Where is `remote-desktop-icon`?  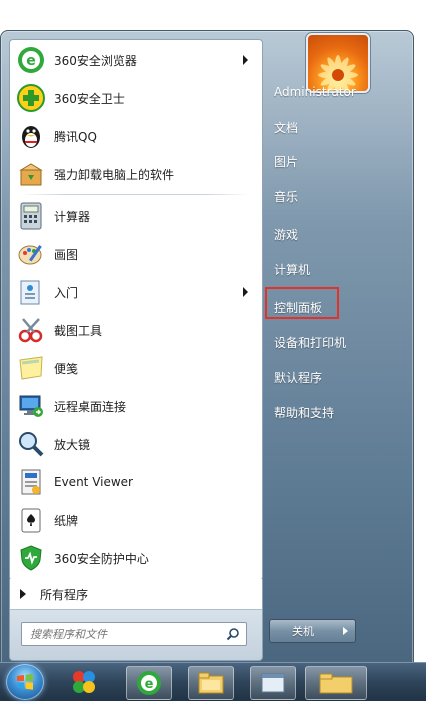 remote-desktop-icon is located at coordinates (31, 406).